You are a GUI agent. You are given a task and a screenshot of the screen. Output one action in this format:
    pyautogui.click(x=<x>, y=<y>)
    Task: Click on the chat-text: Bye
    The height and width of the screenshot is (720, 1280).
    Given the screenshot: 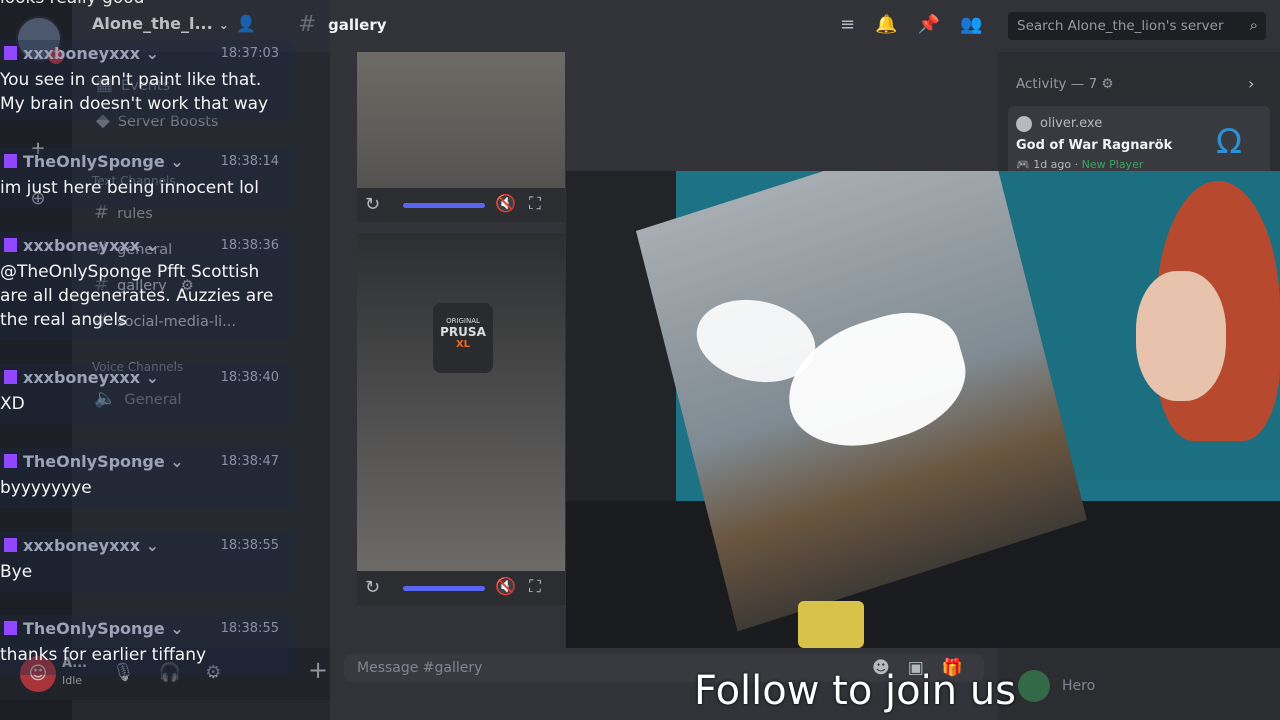 What is the action you would take?
    pyautogui.click(x=16, y=572)
    